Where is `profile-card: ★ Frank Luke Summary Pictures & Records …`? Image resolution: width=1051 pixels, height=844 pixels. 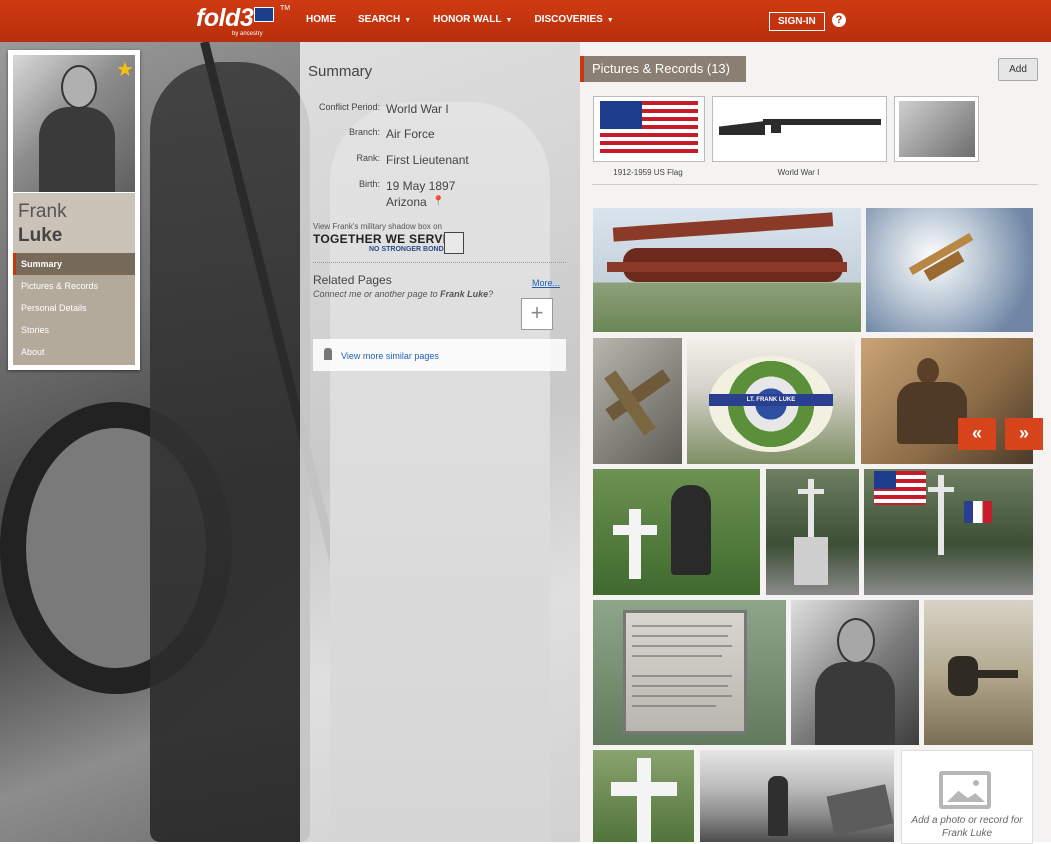
profile-card: ★ Frank Luke Summary Pictures & Records … is located at coordinates (74, 210).